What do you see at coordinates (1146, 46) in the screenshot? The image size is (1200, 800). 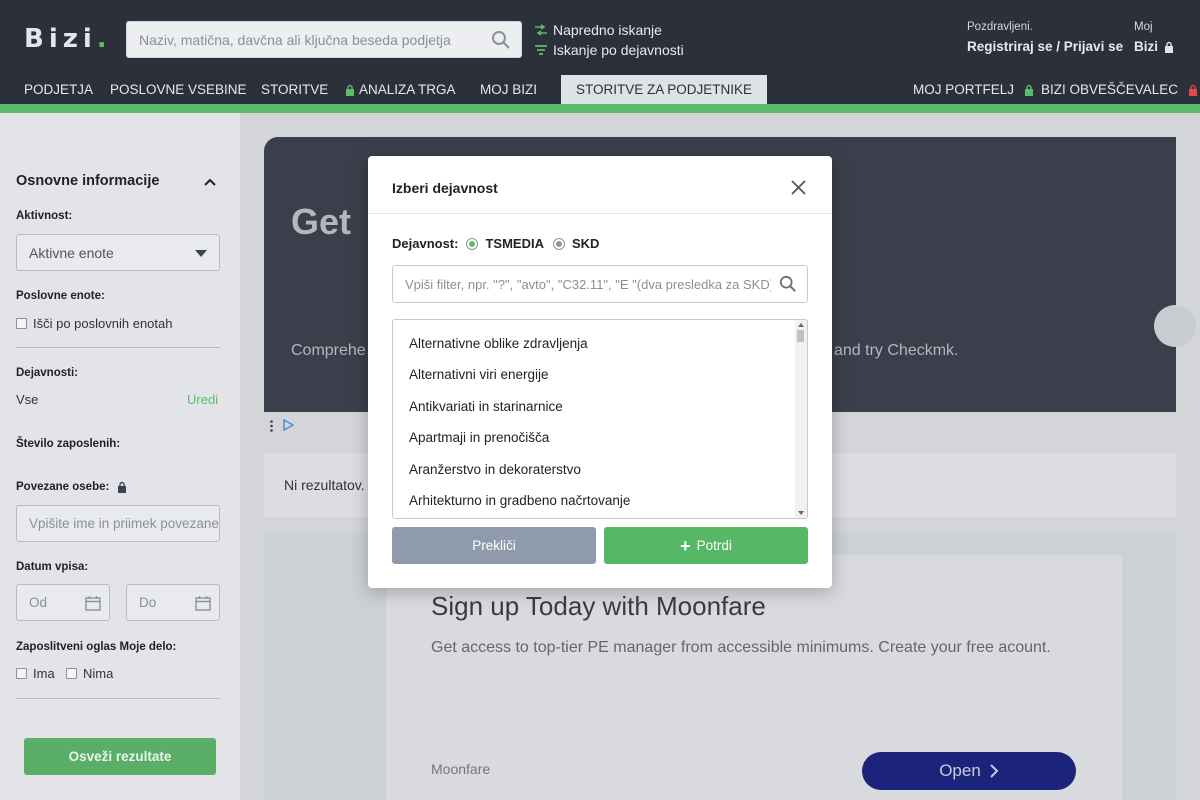 I see `bizi-label: Bizi` at bounding box center [1146, 46].